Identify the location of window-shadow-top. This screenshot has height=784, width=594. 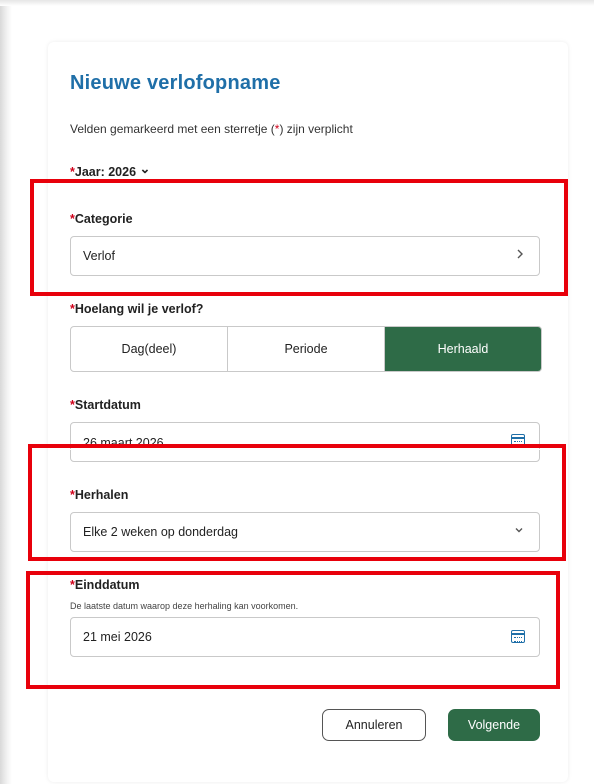
(297, 3).